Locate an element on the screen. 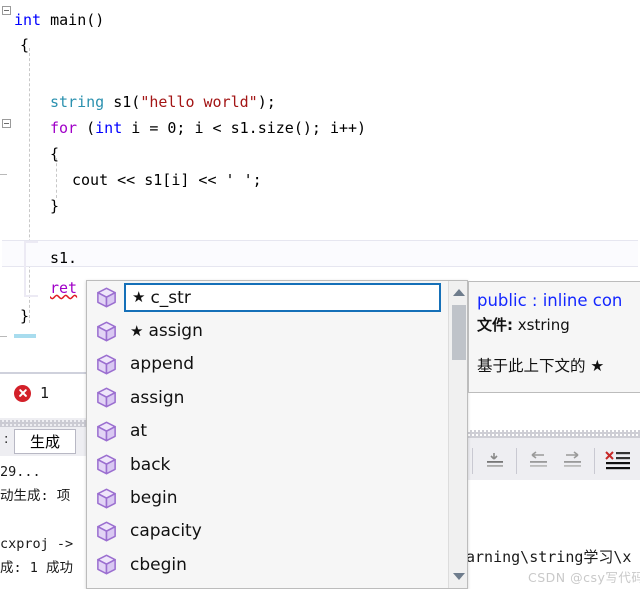 This screenshot has height=589, width=640. completion-label-wrap: append is located at coordinates (282, 364).